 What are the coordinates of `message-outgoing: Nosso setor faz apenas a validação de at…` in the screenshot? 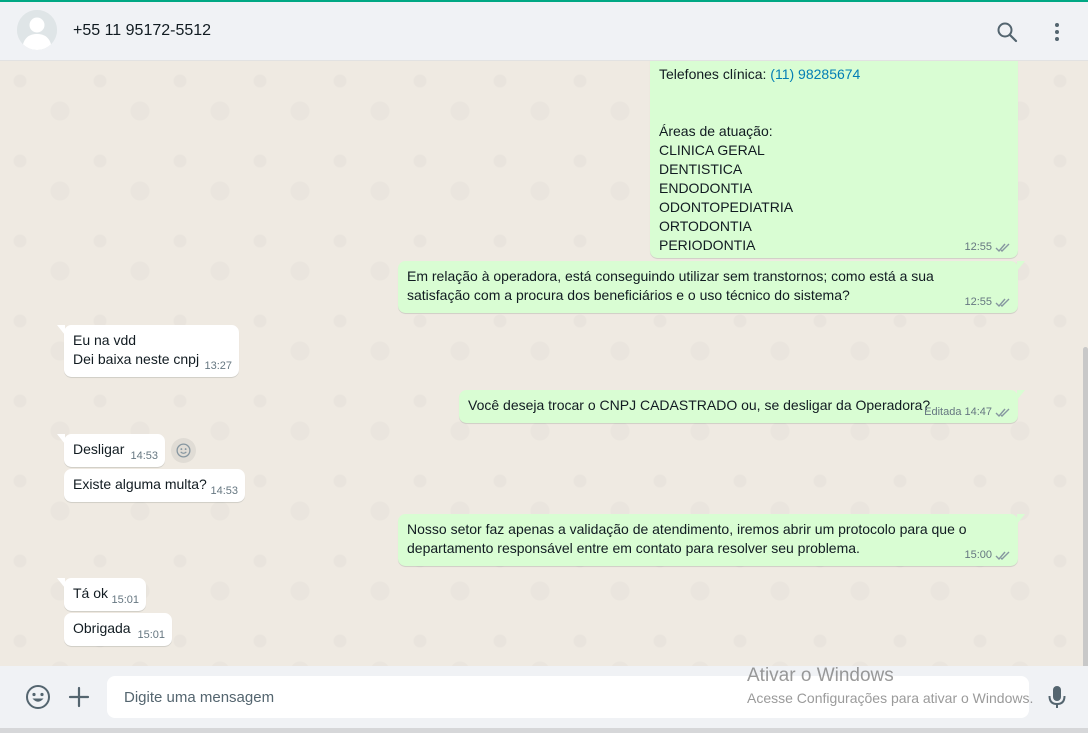 It's located at (711, 540).